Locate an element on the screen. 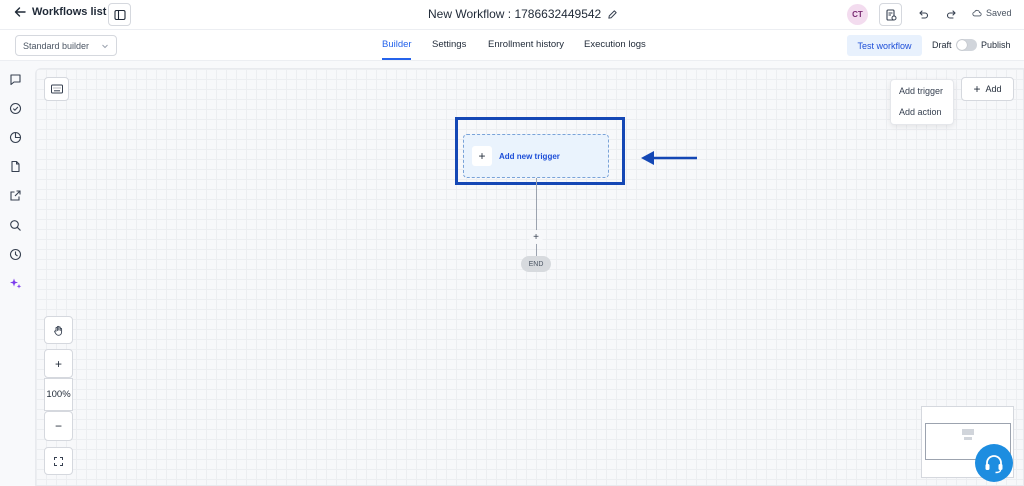 The image size is (1024, 486). history-icon is located at coordinates (15, 254).